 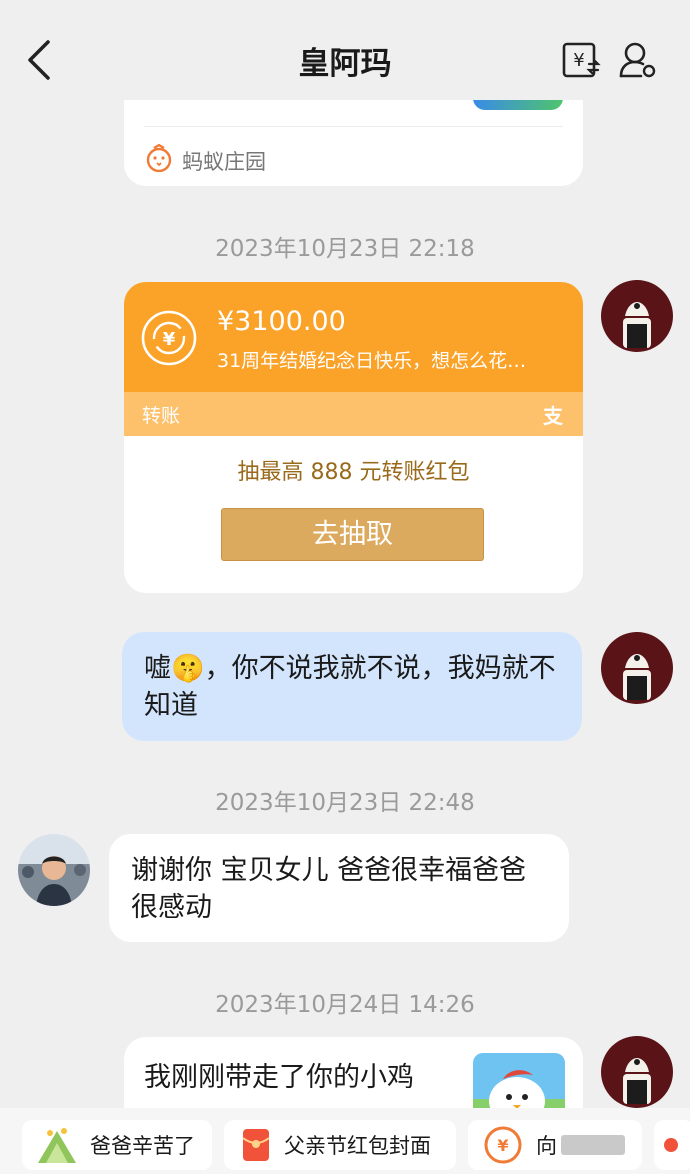 I want to click on quick-chip-more, so click(x=672, y=1145).